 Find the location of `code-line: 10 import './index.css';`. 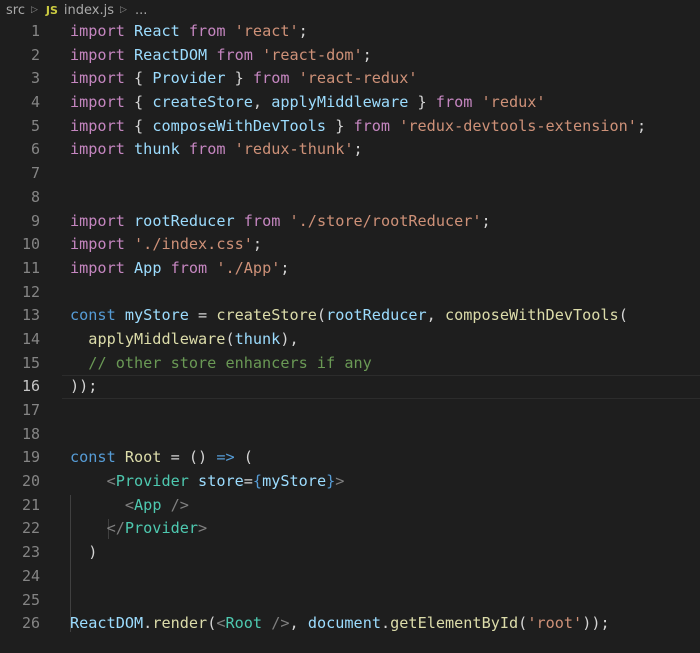

code-line: 10 import './index.css'; is located at coordinates (350, 245).